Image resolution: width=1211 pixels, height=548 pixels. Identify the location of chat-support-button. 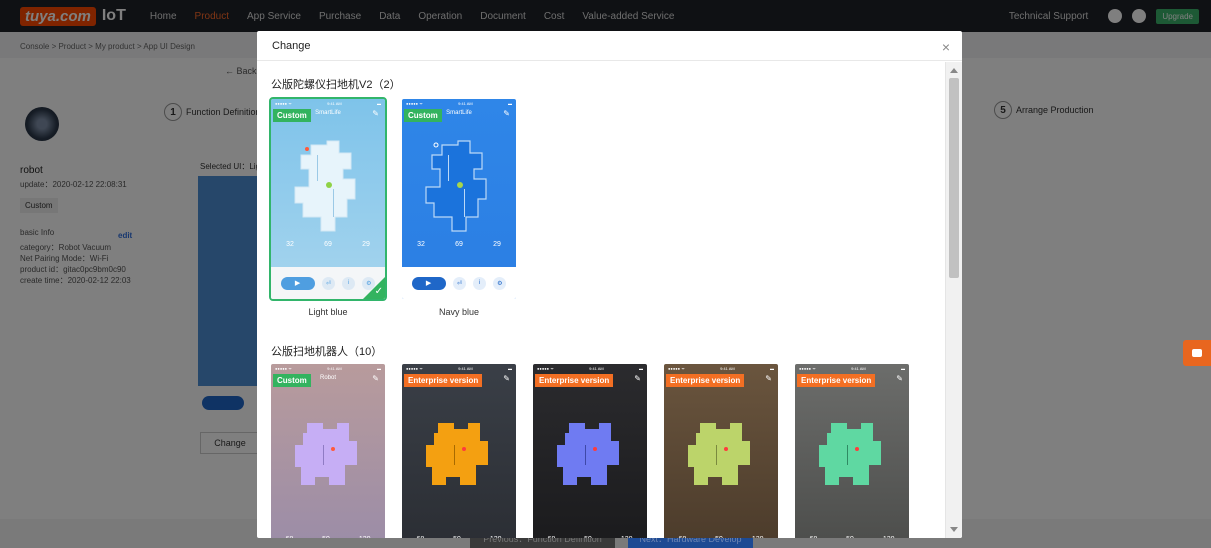
(1197, 353).